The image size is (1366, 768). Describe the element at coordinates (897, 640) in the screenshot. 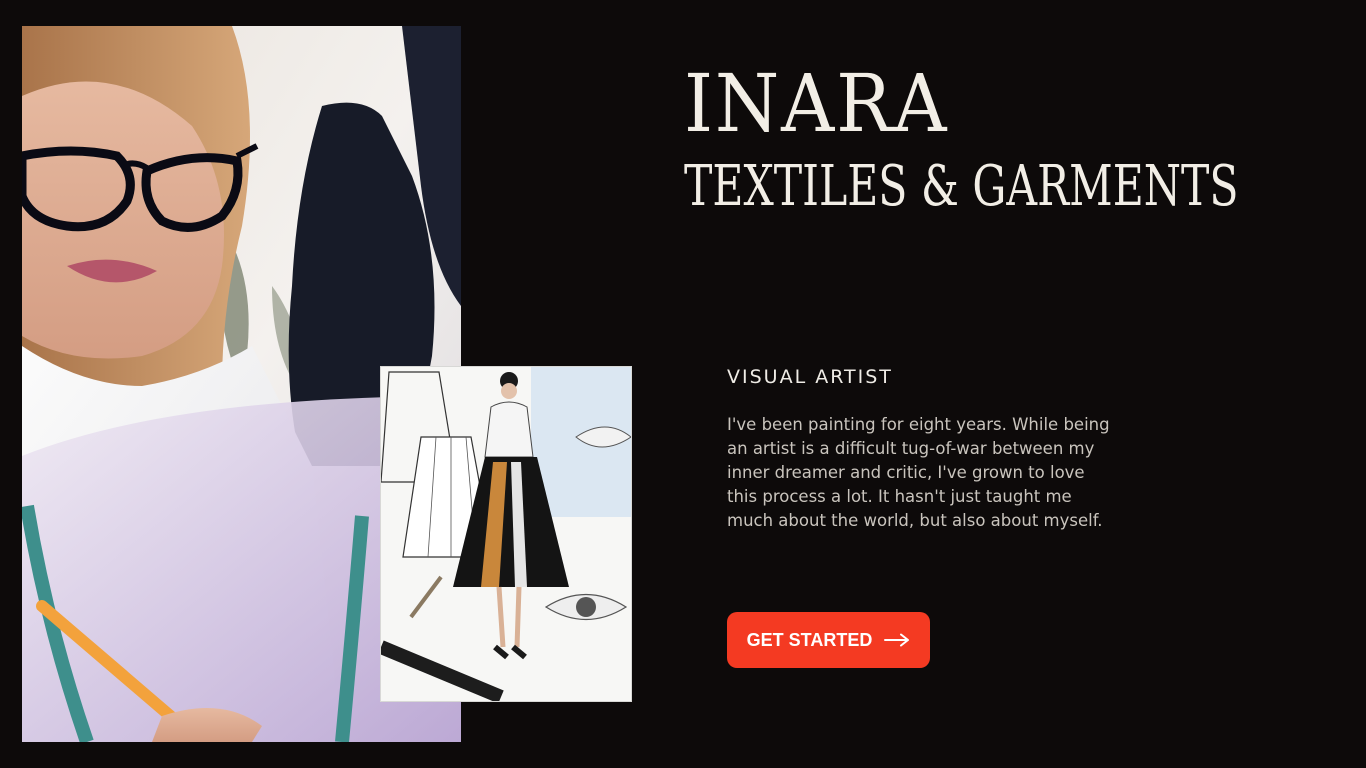

I see `arrow-right-icon` at that location.